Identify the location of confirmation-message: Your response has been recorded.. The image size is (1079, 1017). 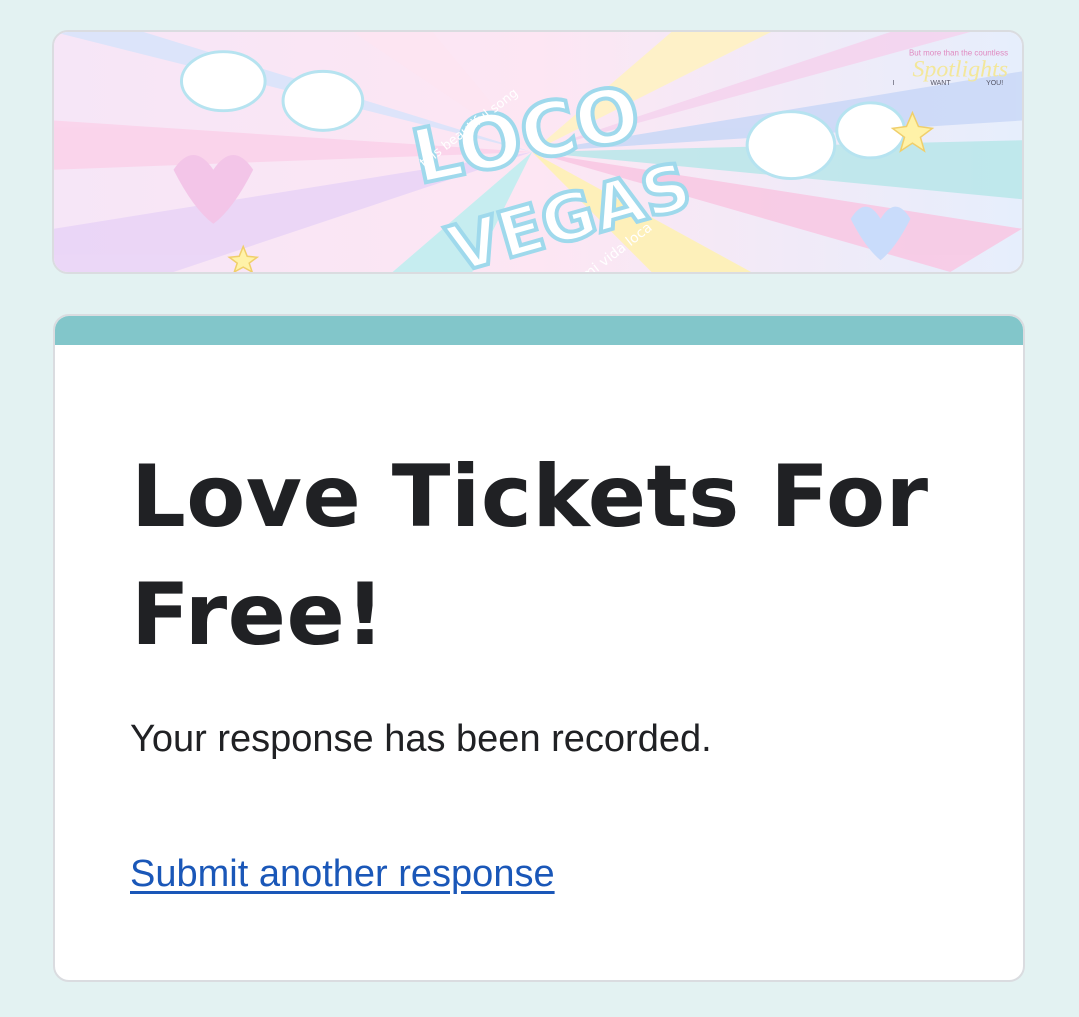
(421, 739).